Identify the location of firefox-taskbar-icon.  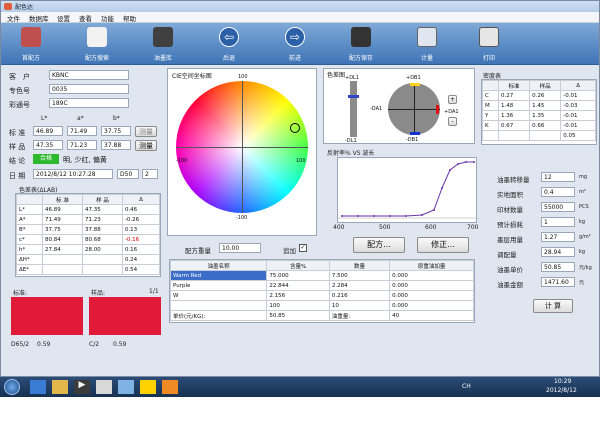
(170, 387).